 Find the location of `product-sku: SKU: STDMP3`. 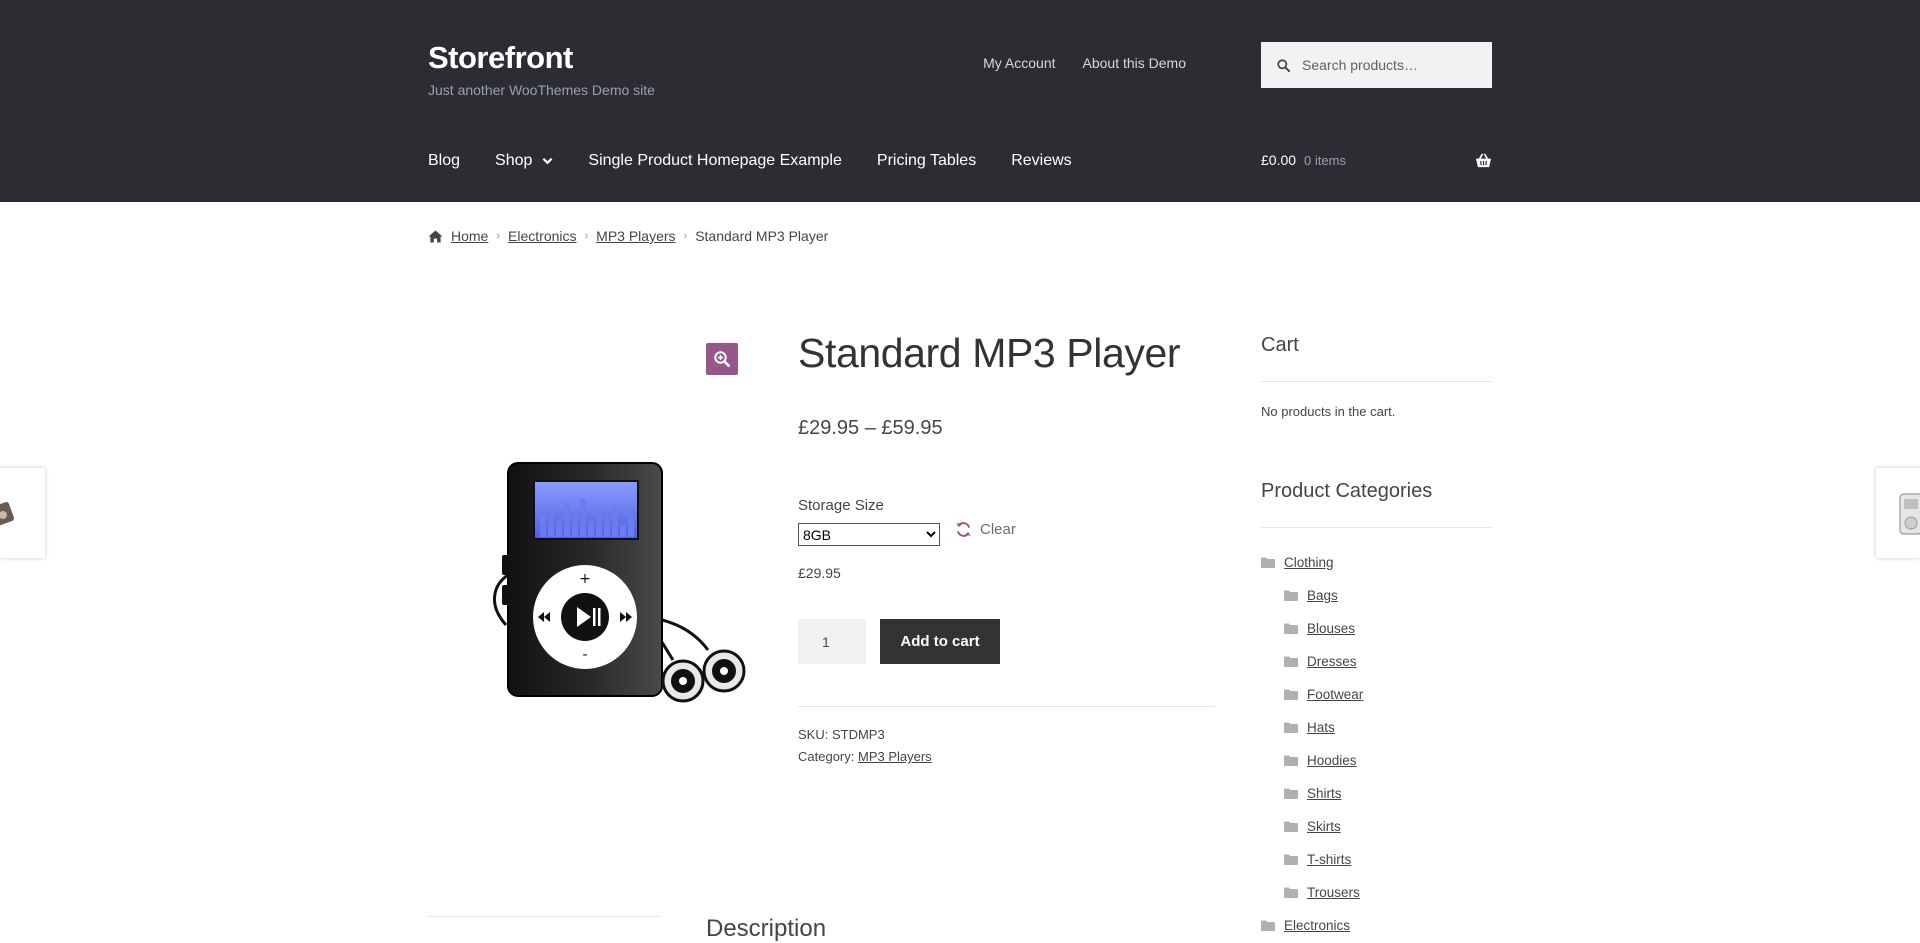

product-sku: SKU: STDMP3 is located at coordinates (865, 735).